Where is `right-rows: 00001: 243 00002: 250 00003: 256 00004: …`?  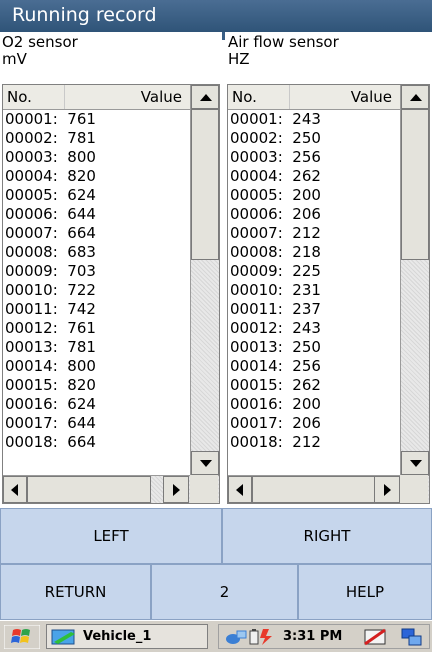
right-rows: 00001: 243 00002: 250 00003: 256 00004: … is located at coordinates (275, 281).